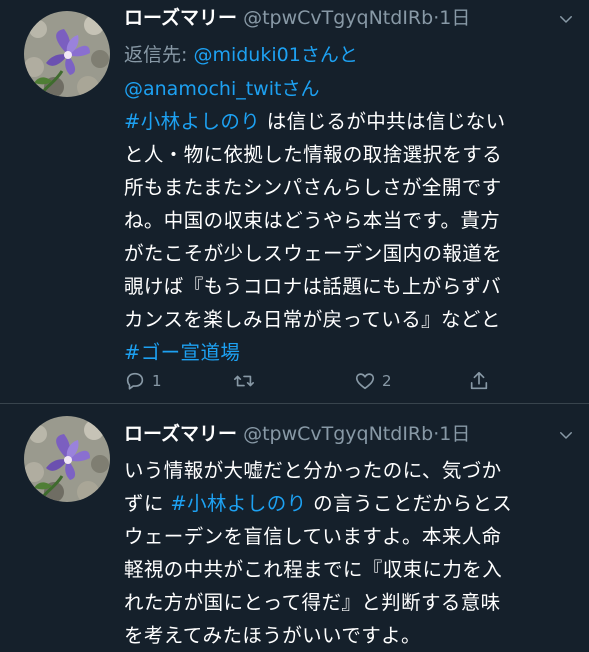 This screenshot has width=589, height=652. I want to click on text-line: 軽視の中共がこれ程までに『収束に力を入, so click(344, 569).